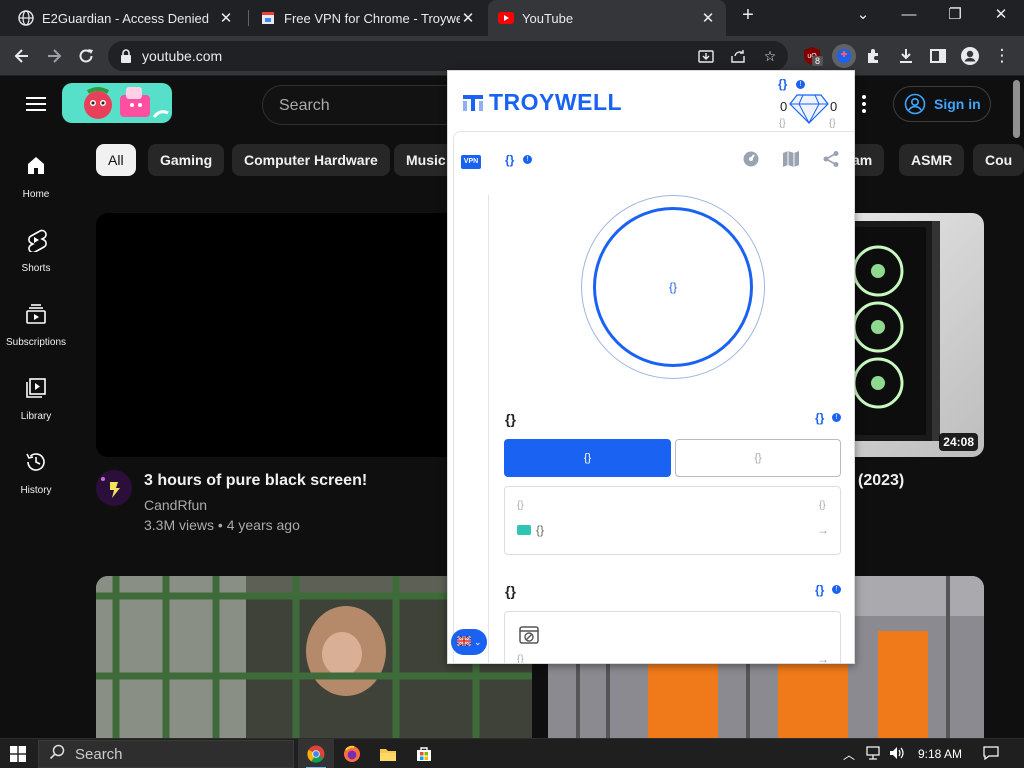 The image size is (1024, 768). Describe the element at coordinates (166, 754) in the screenshot. I see `taskbar-search-box: Search` at that location.